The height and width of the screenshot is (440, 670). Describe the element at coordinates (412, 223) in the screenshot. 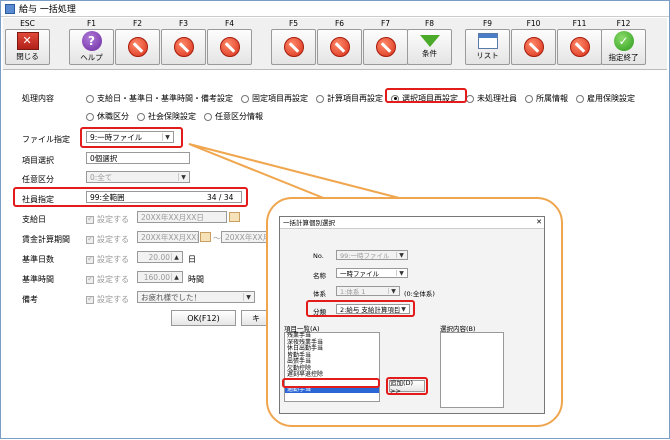

I see `dialog-title: 一括計算個別選択` at that location.